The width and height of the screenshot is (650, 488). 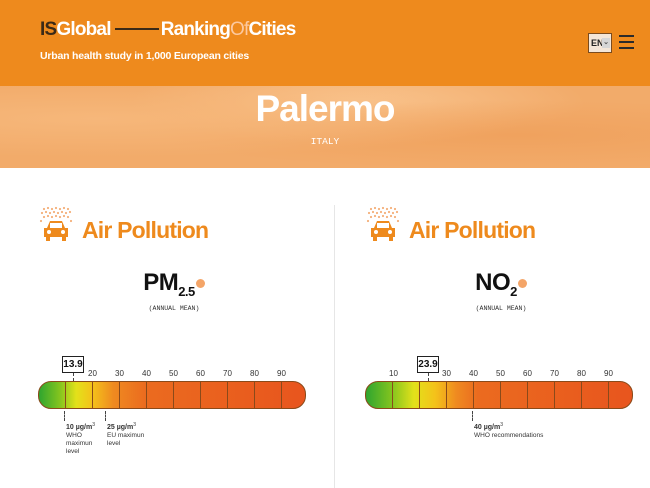 I want to click on tick-label: 20, so click(x=92, y=373).